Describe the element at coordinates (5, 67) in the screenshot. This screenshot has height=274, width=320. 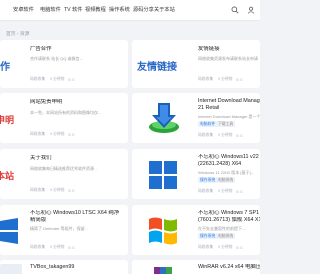
I see `thumb-text: 合作` at that location.